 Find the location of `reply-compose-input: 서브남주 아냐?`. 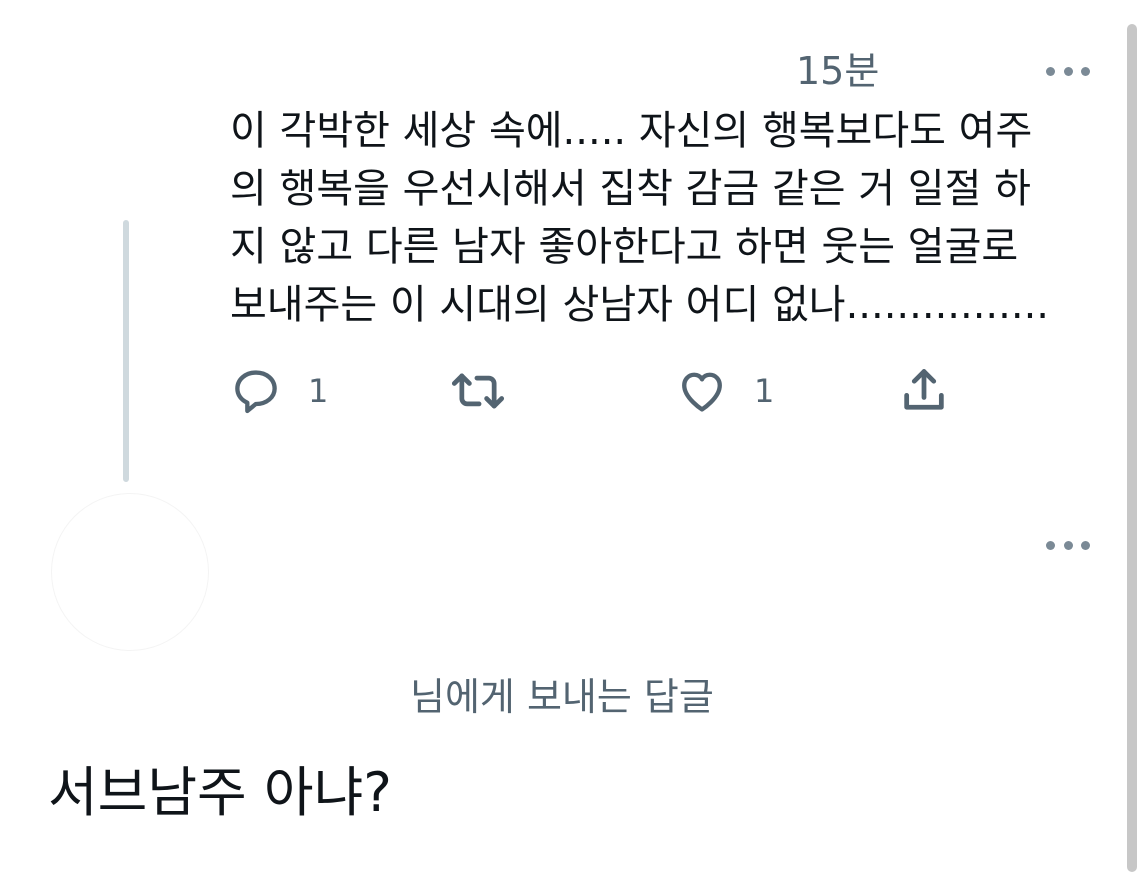

reply-compose-input: 서브남주 아냐? is located at coordinates (220, 793).